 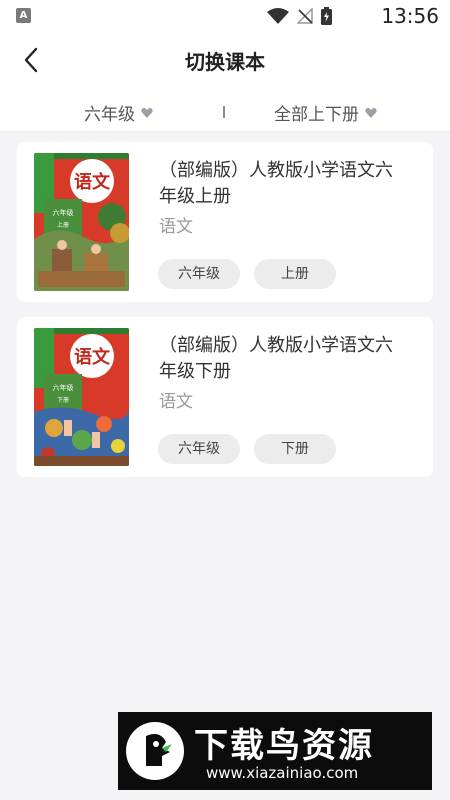 I want to click on app-header: 切换课本, so click(x=225, y=60).